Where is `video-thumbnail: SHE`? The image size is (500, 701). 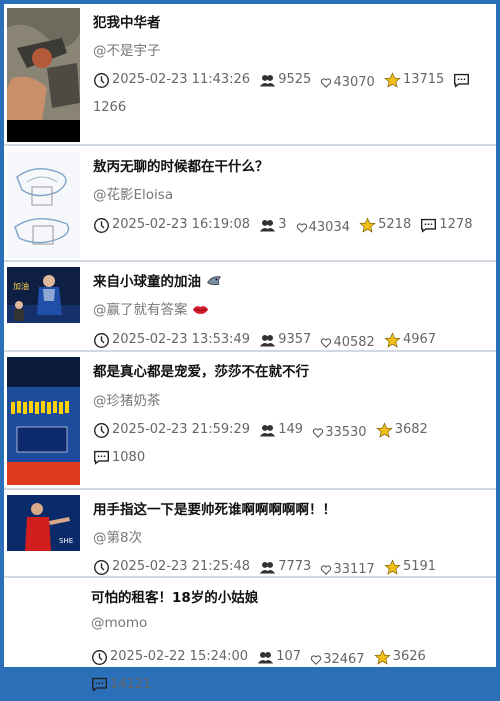 video-thumbnail: SHE is located at coordinates (43, 523).